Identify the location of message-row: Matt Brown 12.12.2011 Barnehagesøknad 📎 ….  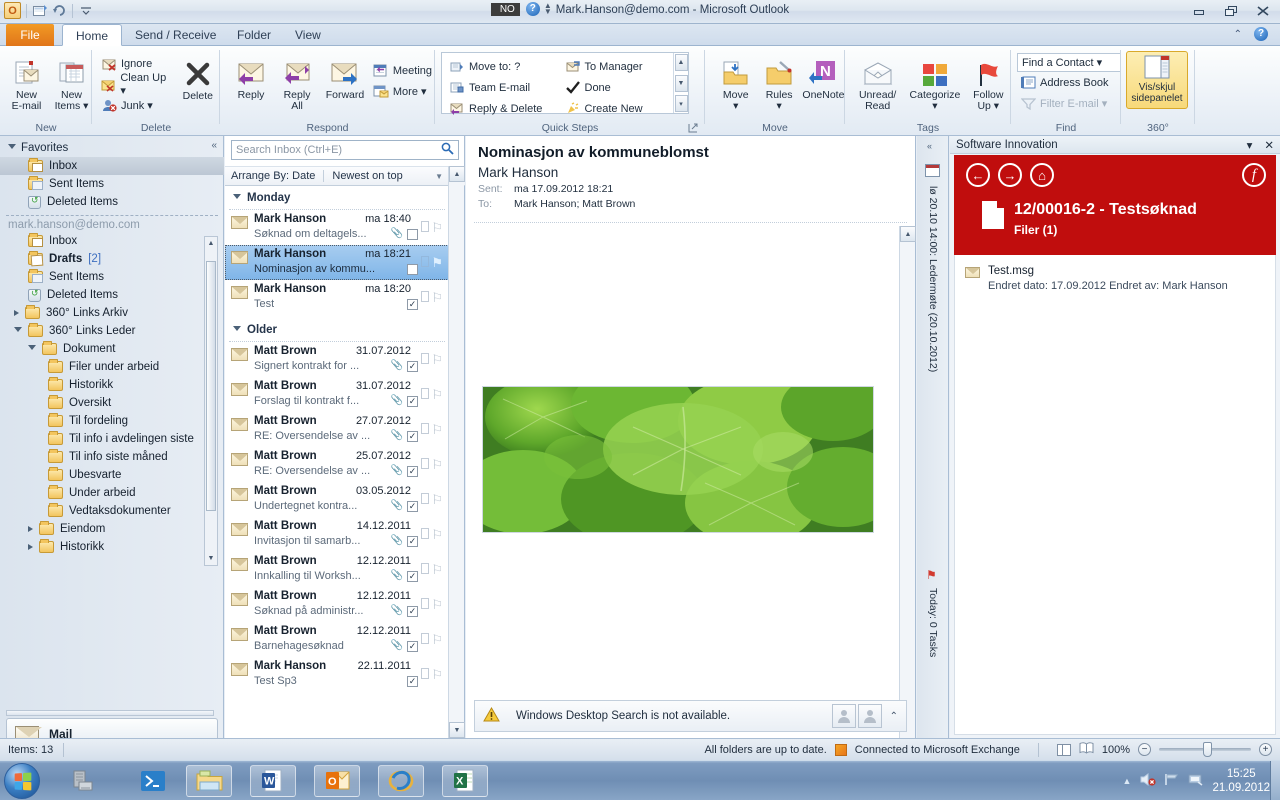
(337, 639).